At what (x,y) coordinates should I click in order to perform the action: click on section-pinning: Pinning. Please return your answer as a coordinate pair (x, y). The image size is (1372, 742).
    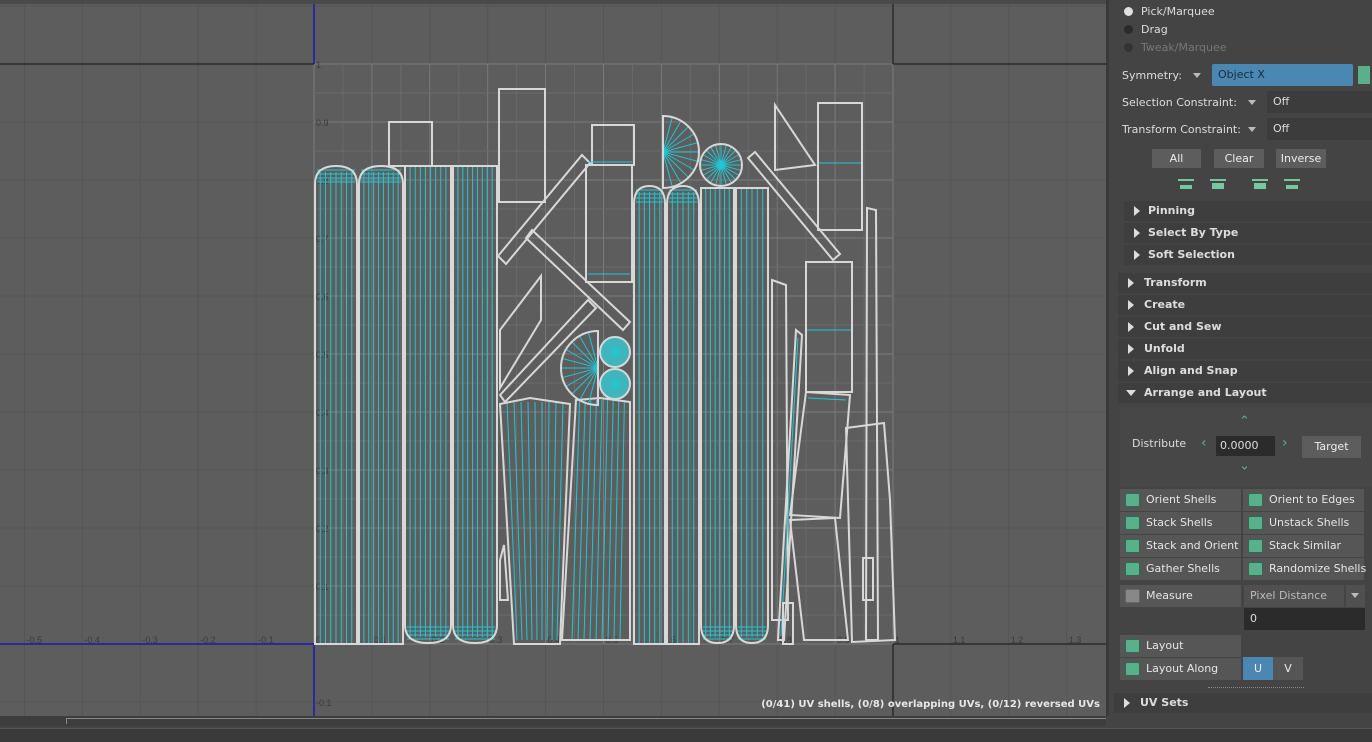
    Looking at the image, I should click on (1248, 211).